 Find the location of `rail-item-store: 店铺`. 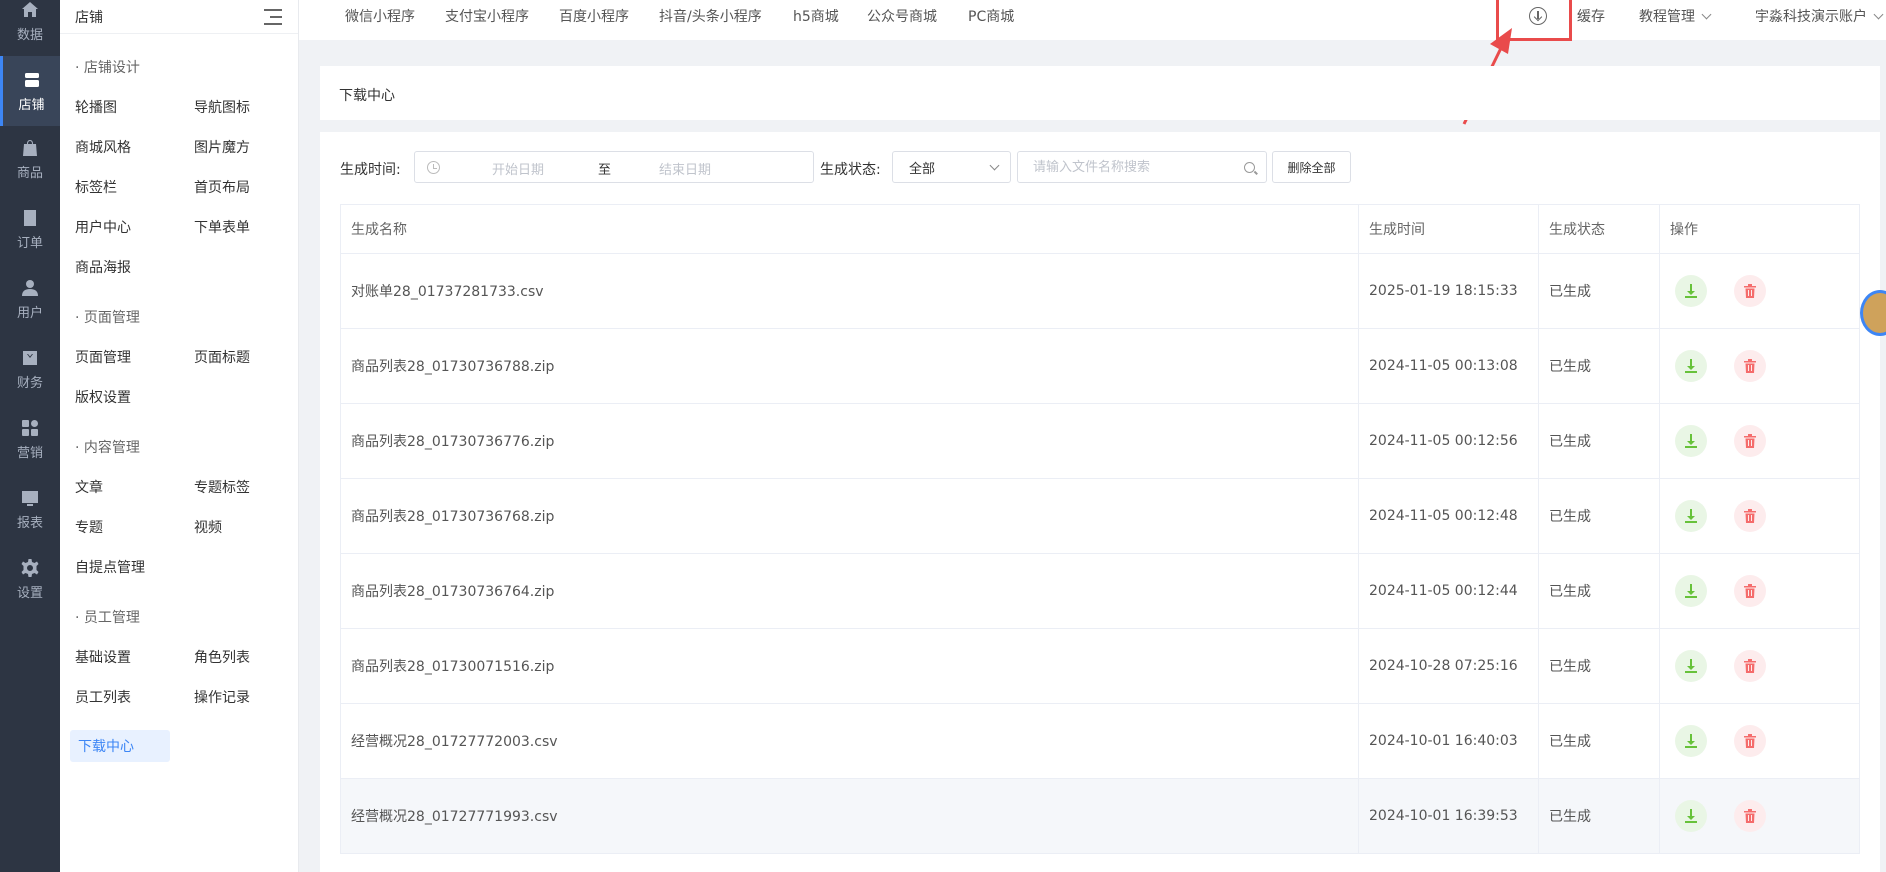

rail-item-store: 店铺 is located at coordinates (30, 91).